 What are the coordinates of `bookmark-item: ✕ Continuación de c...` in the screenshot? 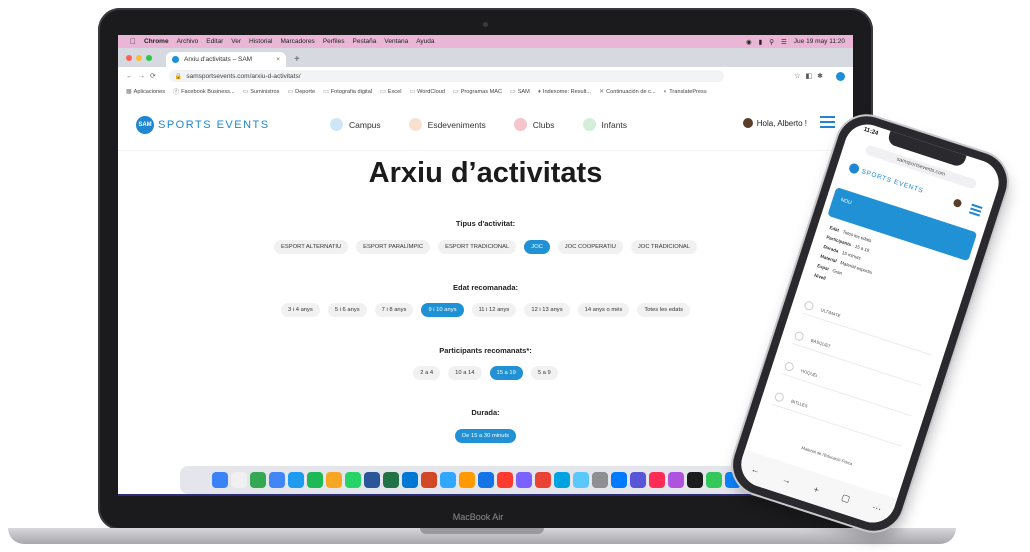 It's located at (627, 92).